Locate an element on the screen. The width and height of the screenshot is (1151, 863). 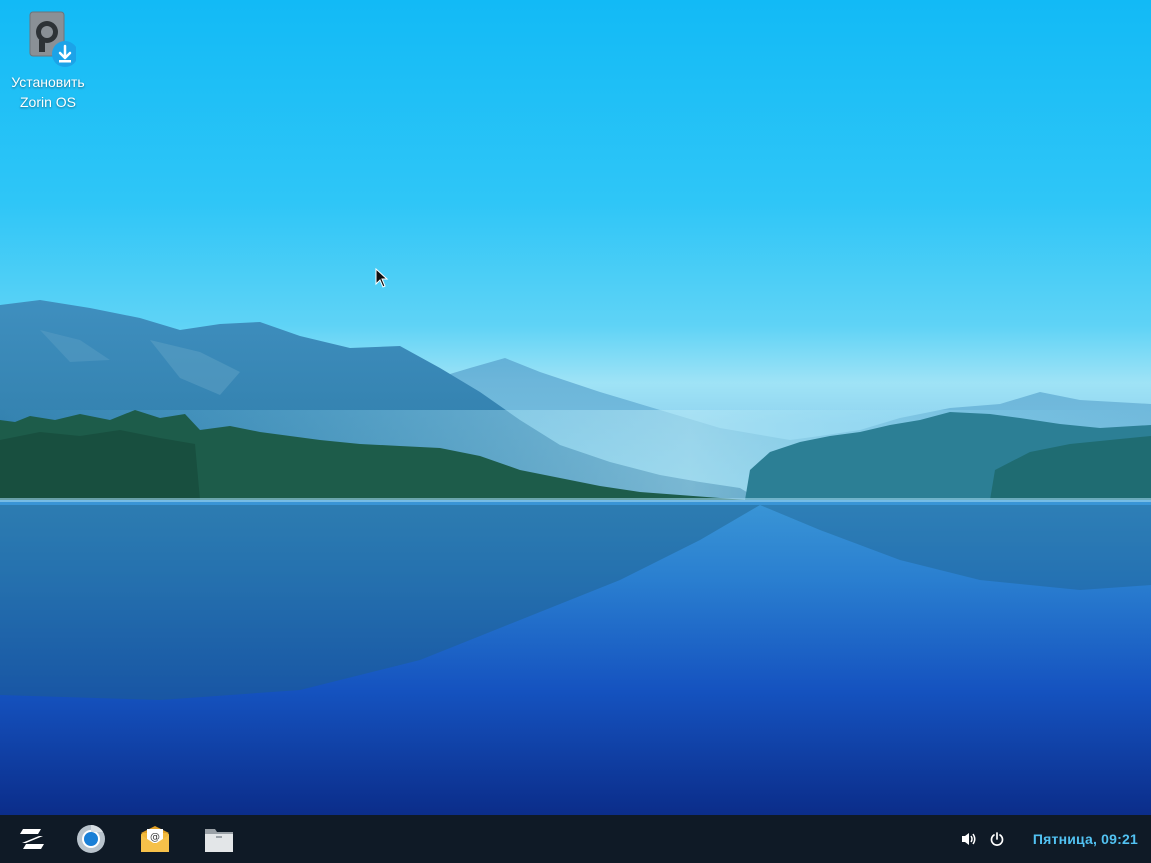
web-browser-launcher is located at coordinates (91, 839).